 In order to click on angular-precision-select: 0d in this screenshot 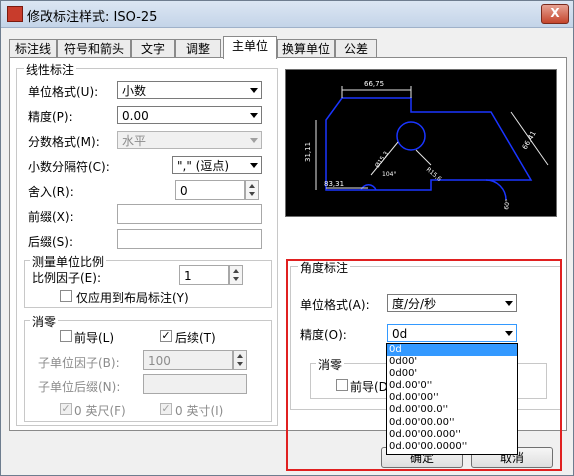, I will do `click(452, 333)`.